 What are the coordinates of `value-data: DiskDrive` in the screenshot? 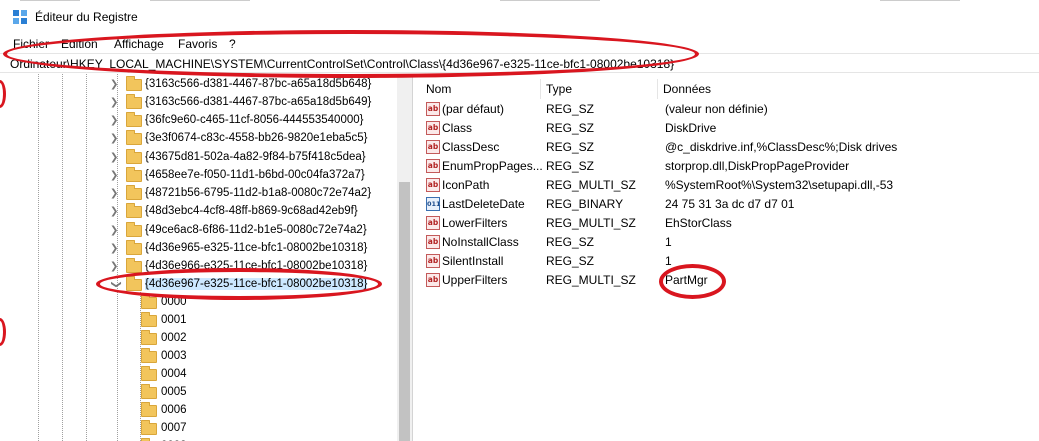 It's located at (691, 128).